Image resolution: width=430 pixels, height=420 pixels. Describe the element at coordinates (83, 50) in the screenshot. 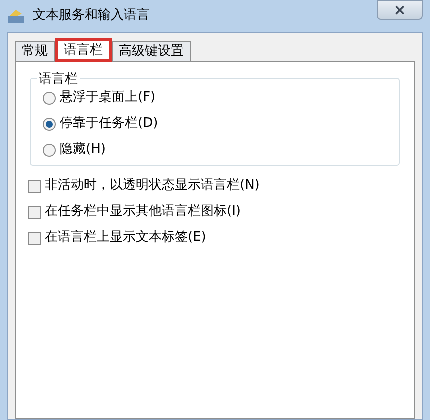

I see `tab: 语言栏` at that location.